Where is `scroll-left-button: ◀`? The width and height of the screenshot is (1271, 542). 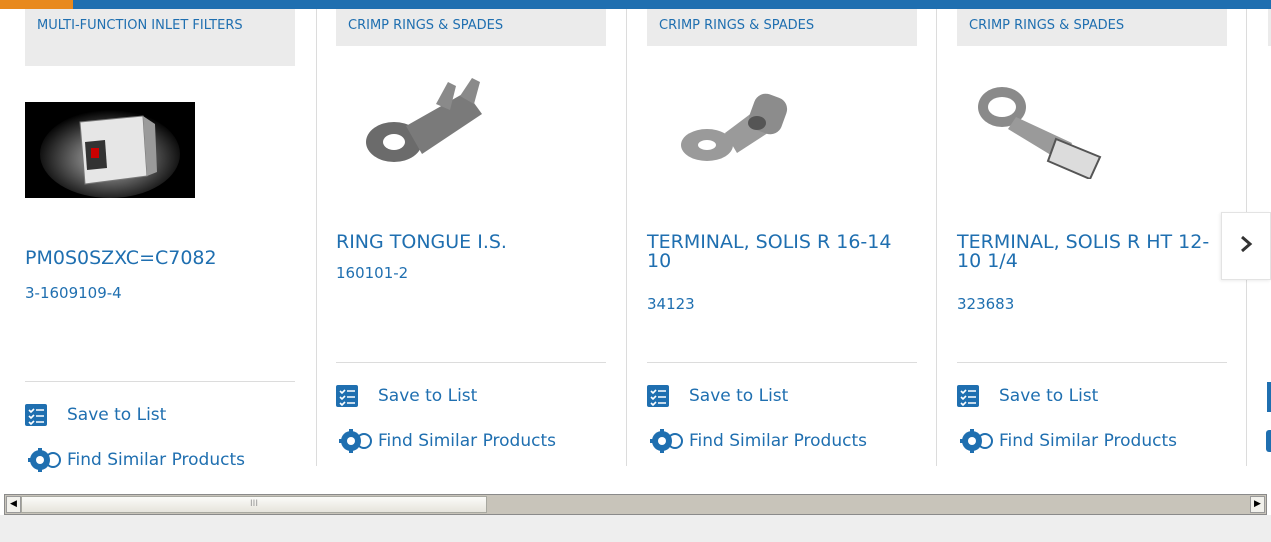 scroll-left-button: ◀ is located at coordinates (13, 504).